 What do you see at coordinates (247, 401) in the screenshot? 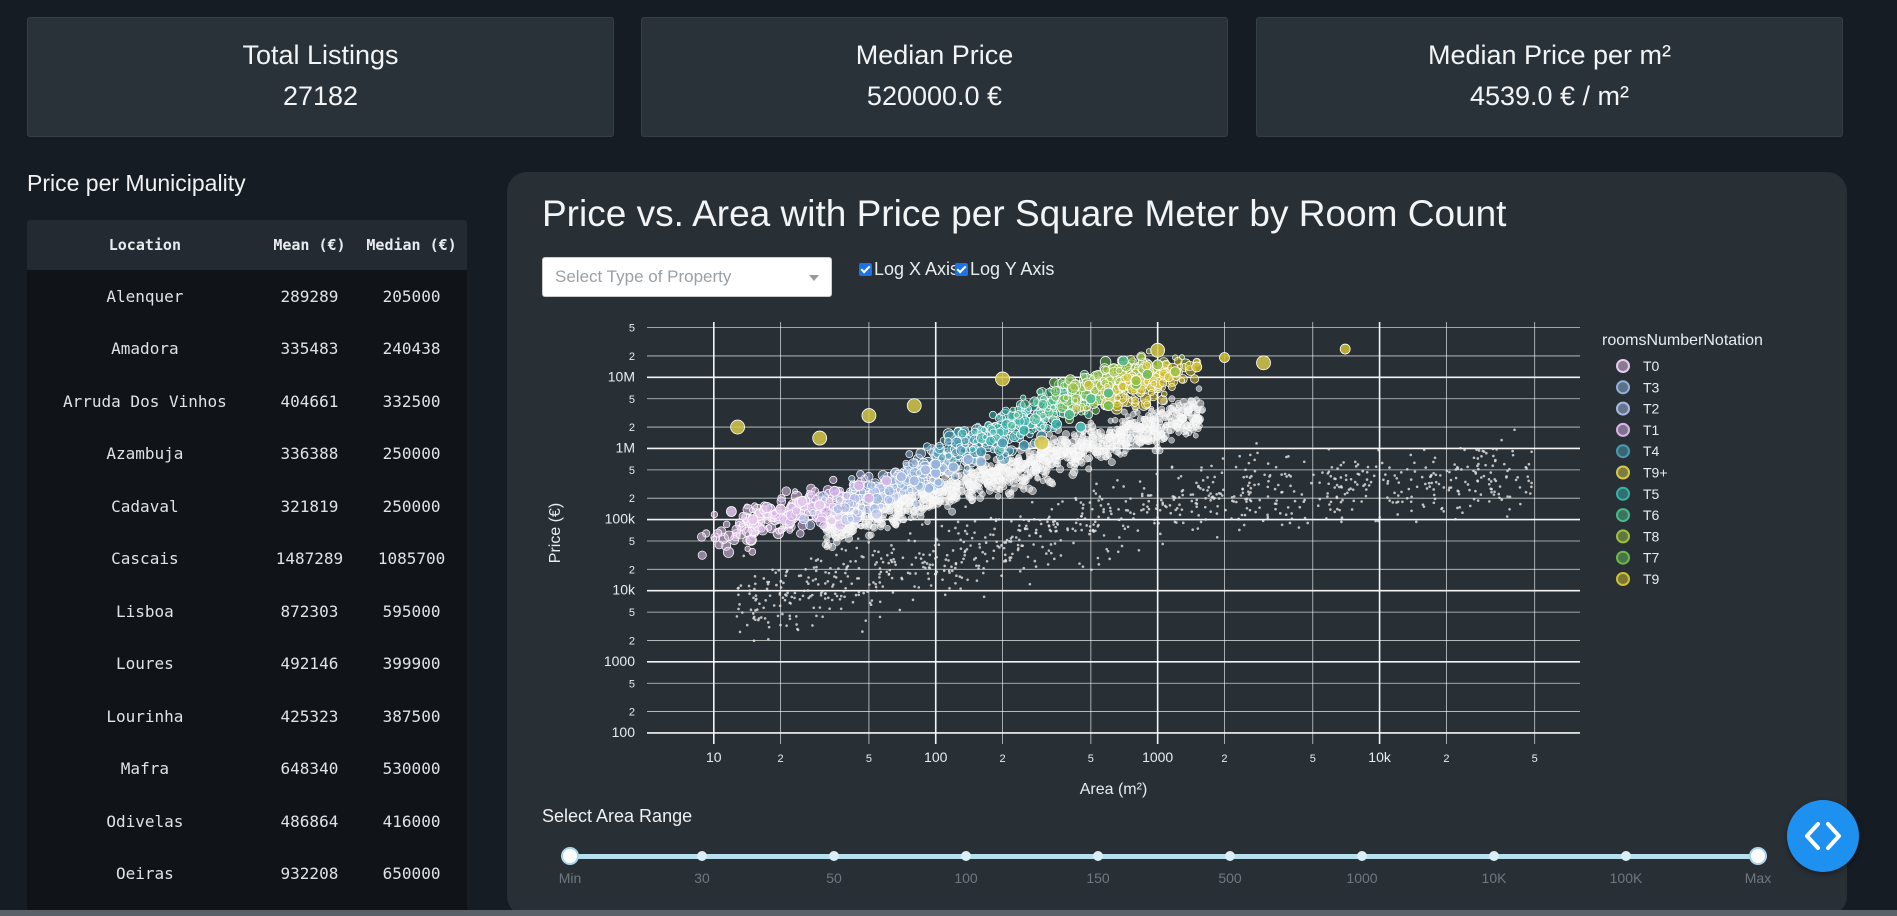
I see `table-row: Arruda Dos Vinhos 404661 332500` at bounding box center [247, 401].